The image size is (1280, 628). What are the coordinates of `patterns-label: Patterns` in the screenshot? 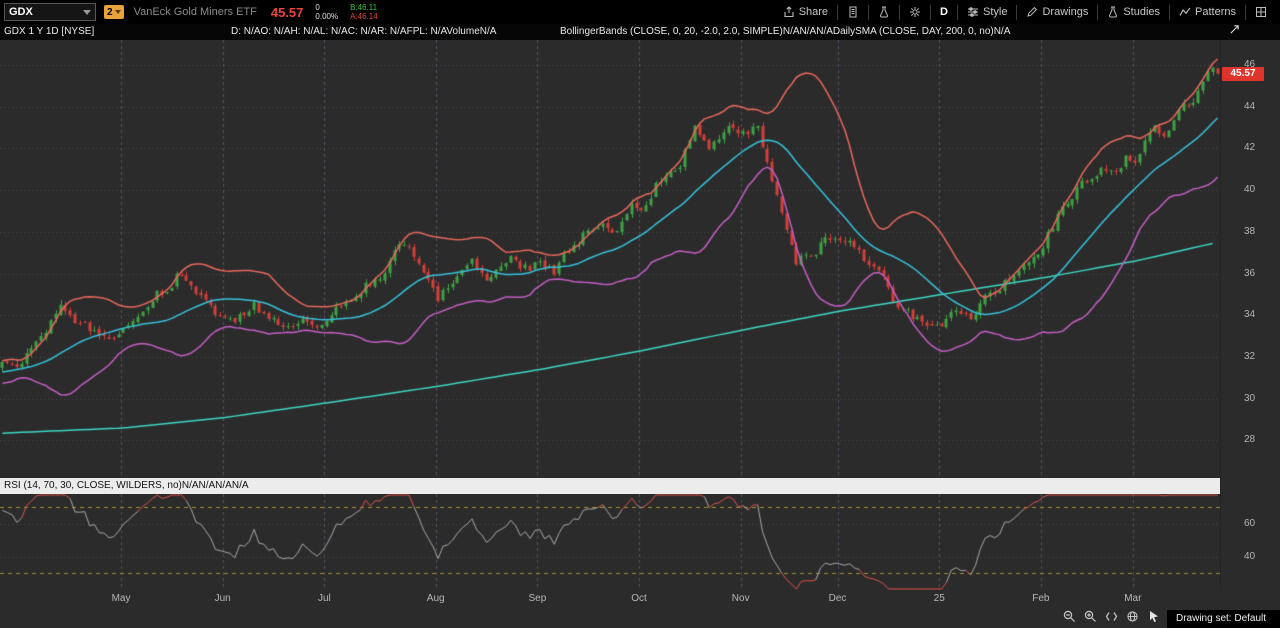 It's located at (1215, 12).